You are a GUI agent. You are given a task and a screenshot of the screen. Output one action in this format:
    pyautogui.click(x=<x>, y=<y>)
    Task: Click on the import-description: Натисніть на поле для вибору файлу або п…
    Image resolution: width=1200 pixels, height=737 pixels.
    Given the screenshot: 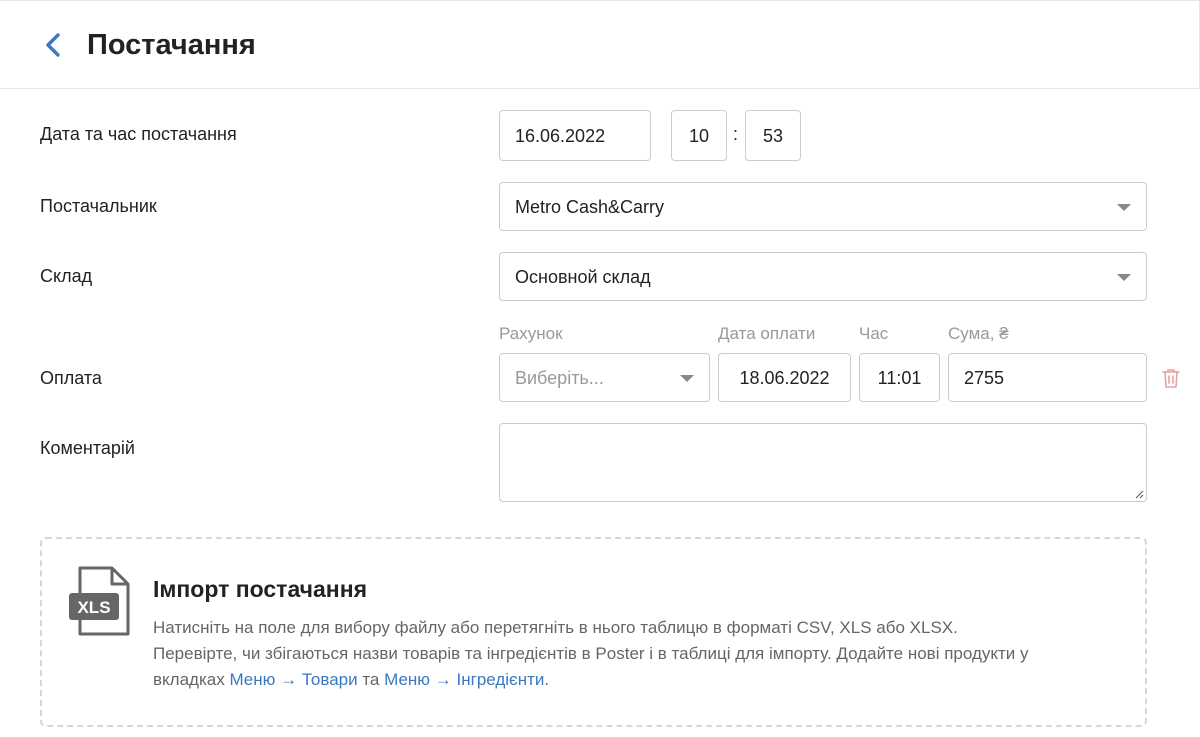 What is the action you would take?
    pyautogui.click(x=643, y=654)
    